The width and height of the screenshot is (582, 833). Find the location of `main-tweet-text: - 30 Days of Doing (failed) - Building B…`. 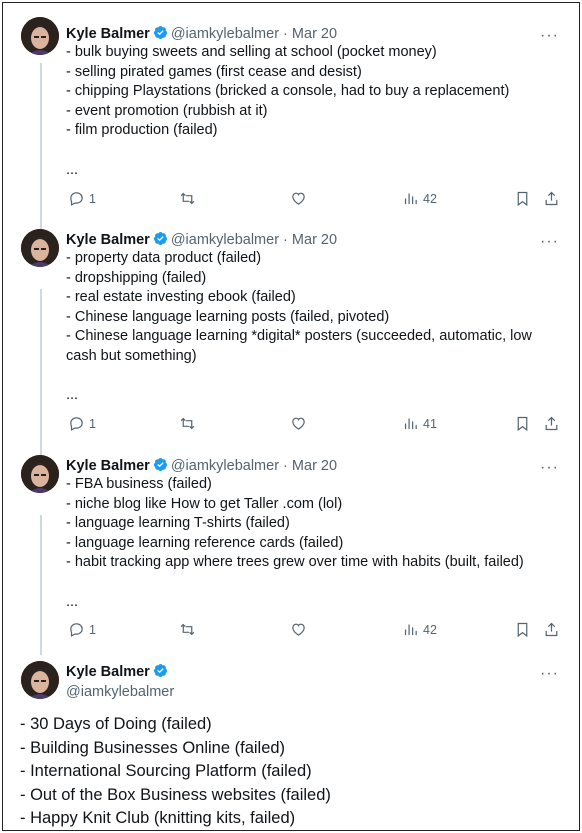

main-tweet-text: - 30 Days of Doing (failed) - Building B… is located at coordinates (295, 772).